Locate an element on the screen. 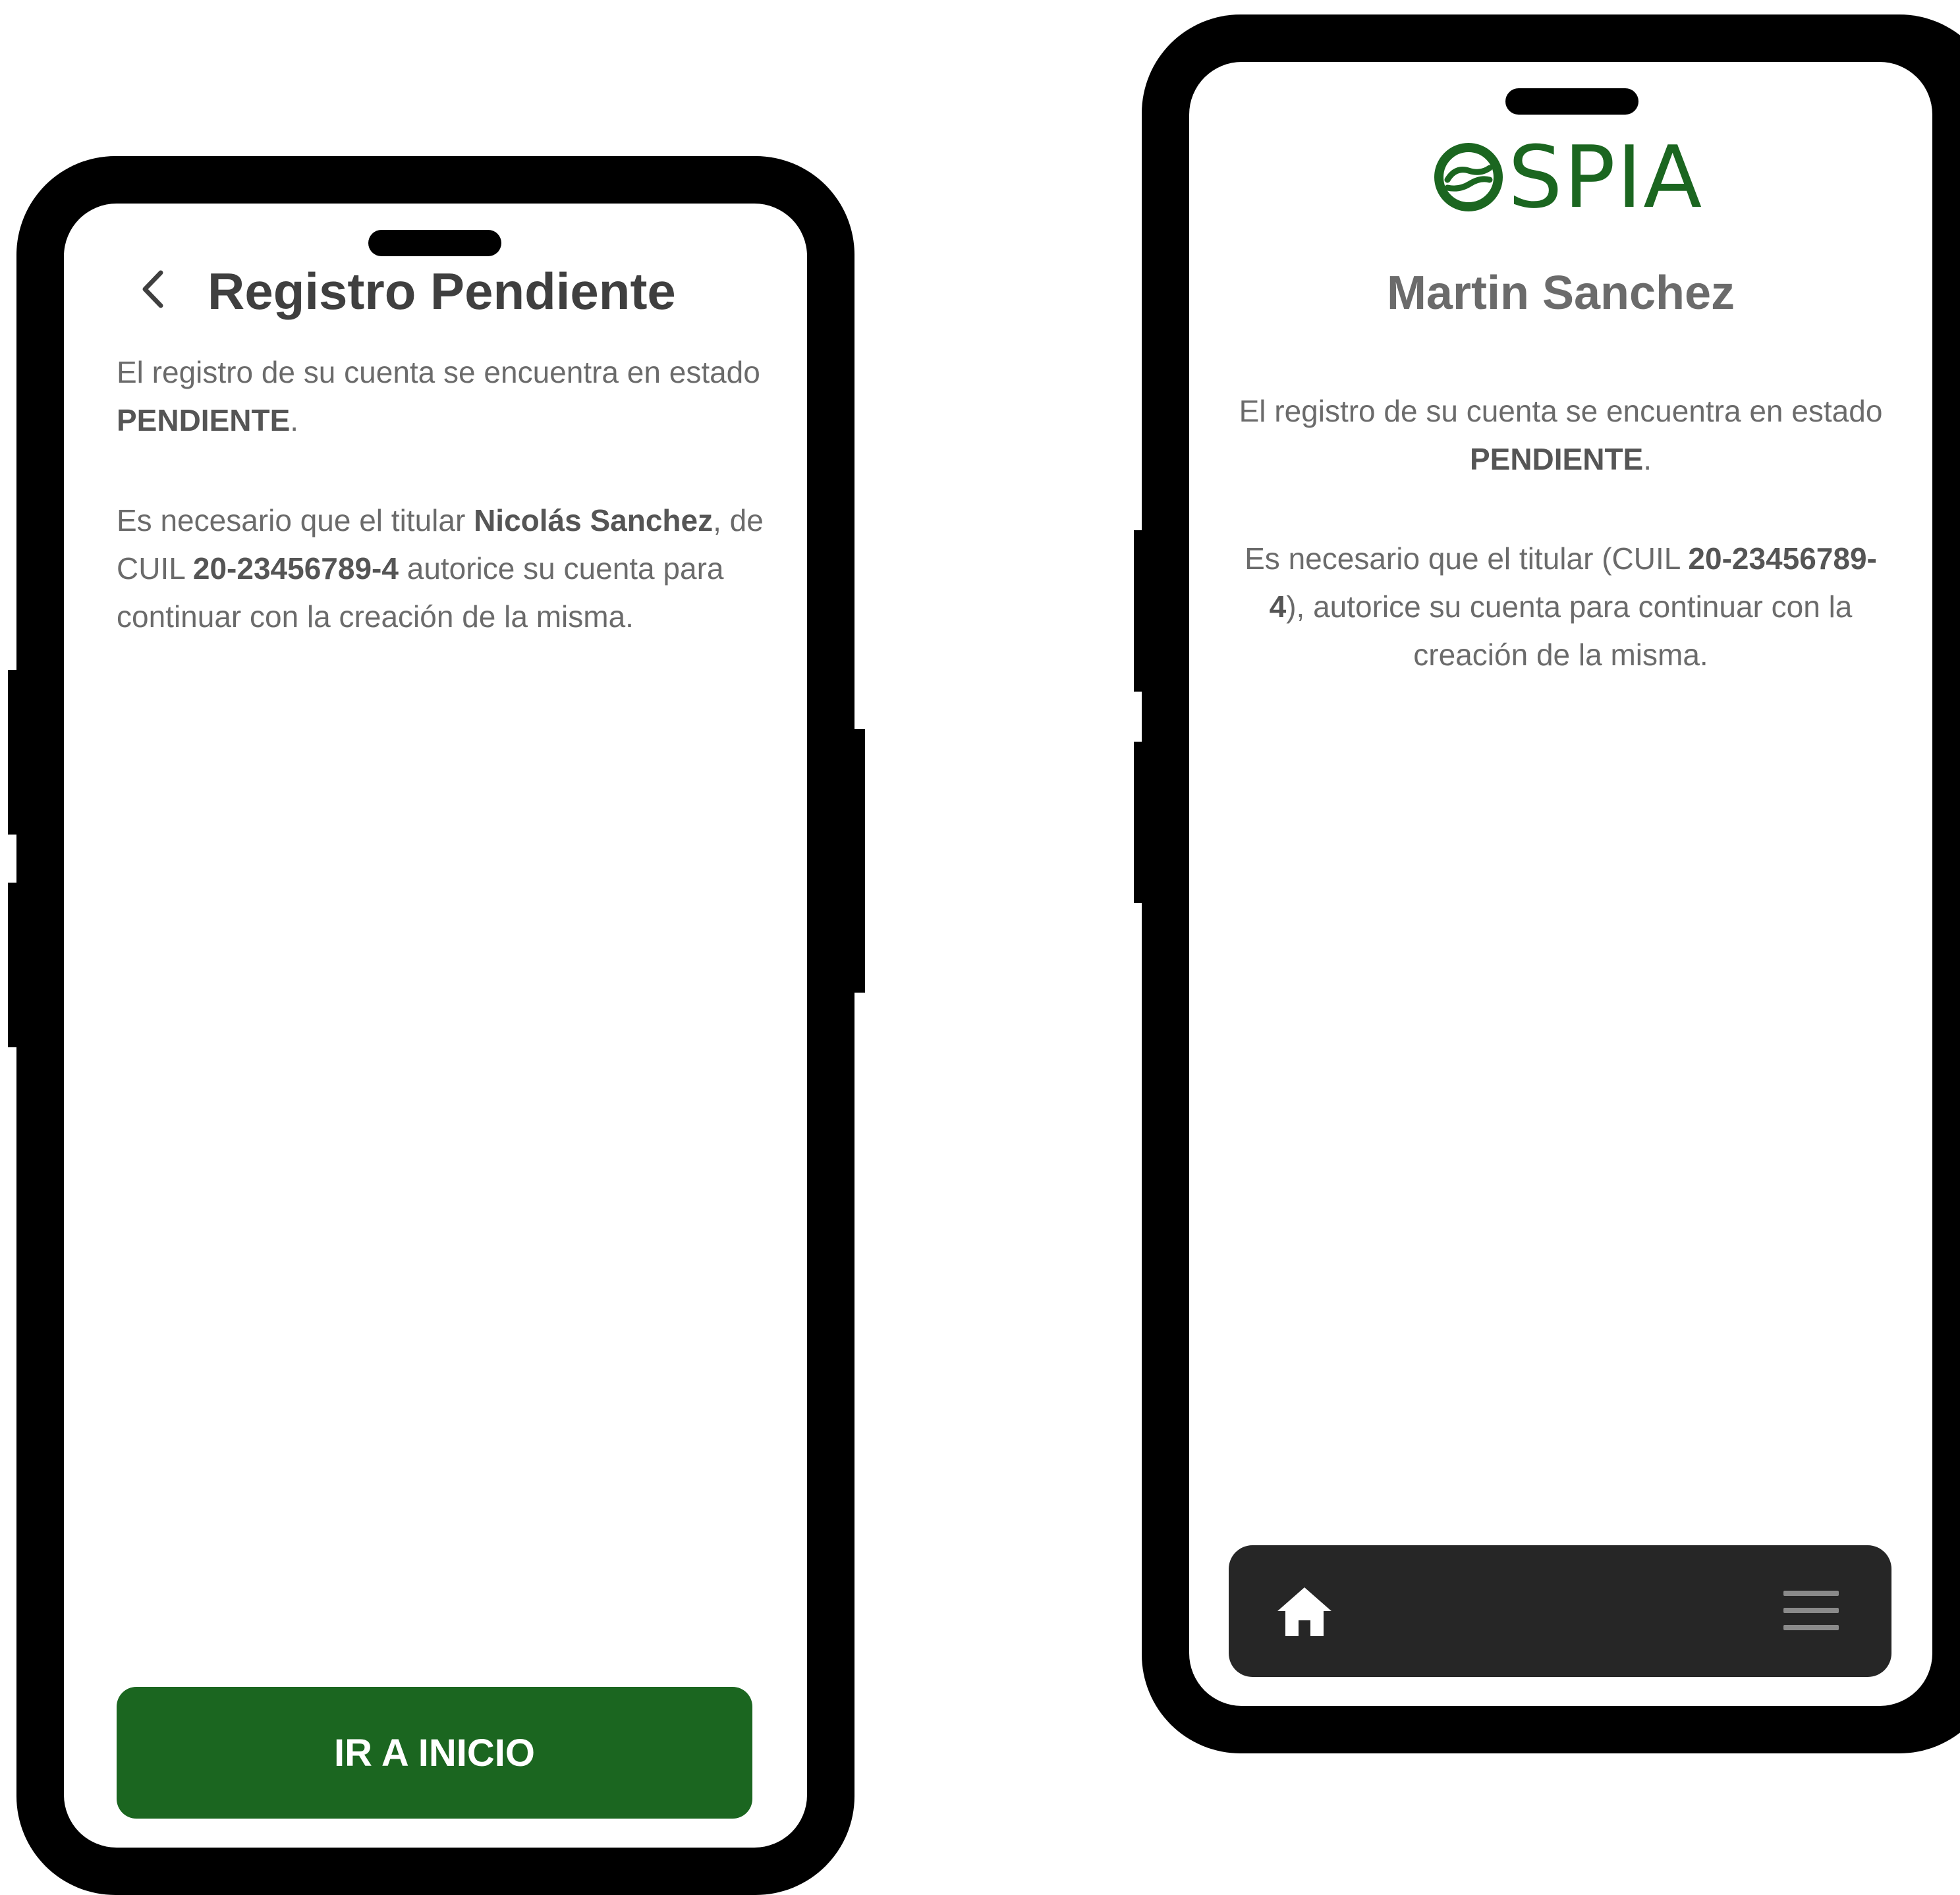 Image resolution: width=1960 pixels, height=1895 pixels. ospia-emblem-icon is located at coordinates (1468, 177).